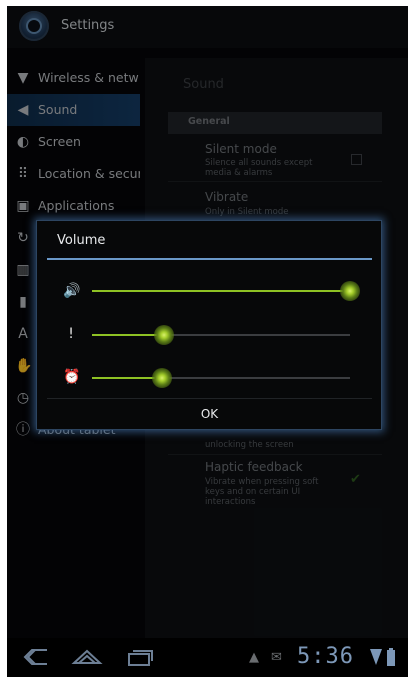 Image resolution: width=414 pixels, height=679 pixels. What do you see at coordinates (254, 657) in the screenshot?
I see `android-debug-icon: ▲` at bounding box center [254, 657].